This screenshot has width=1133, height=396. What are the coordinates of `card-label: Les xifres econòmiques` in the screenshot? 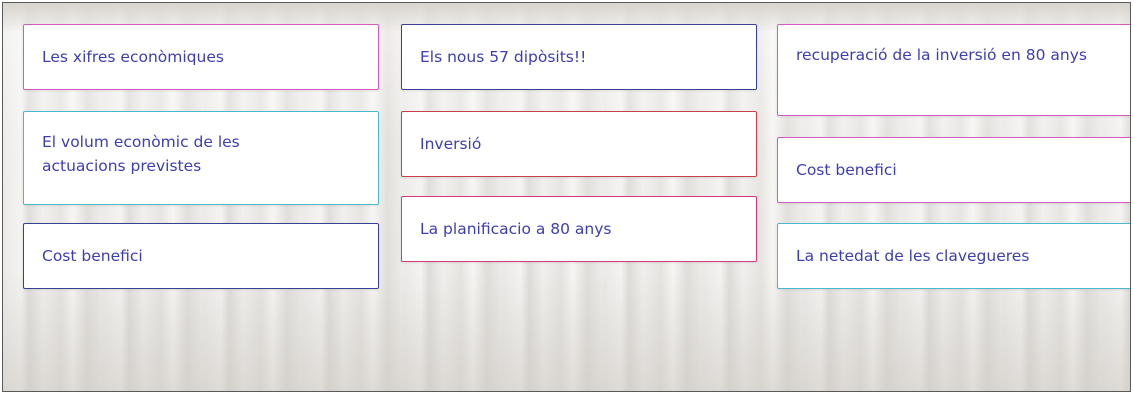 It's located at (133, 57).